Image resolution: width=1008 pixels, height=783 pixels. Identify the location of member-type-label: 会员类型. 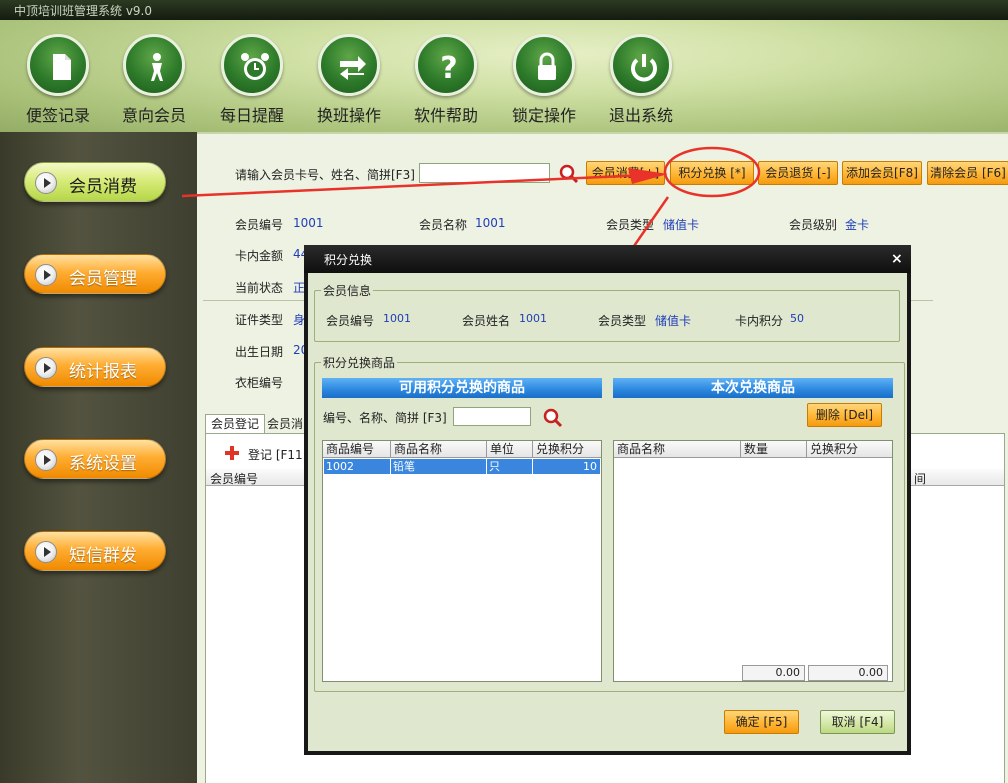
(630, 225).